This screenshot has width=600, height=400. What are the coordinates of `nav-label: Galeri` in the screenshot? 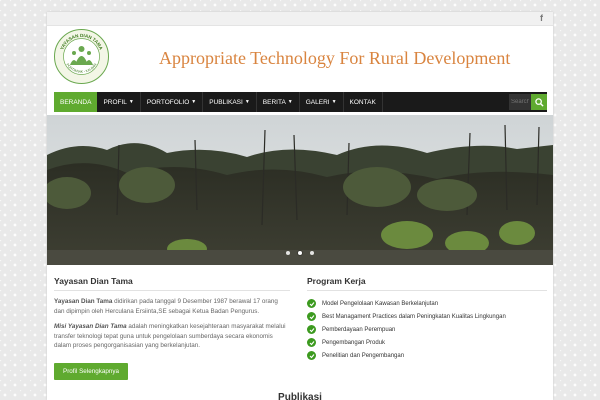 It's located at (317, 102).